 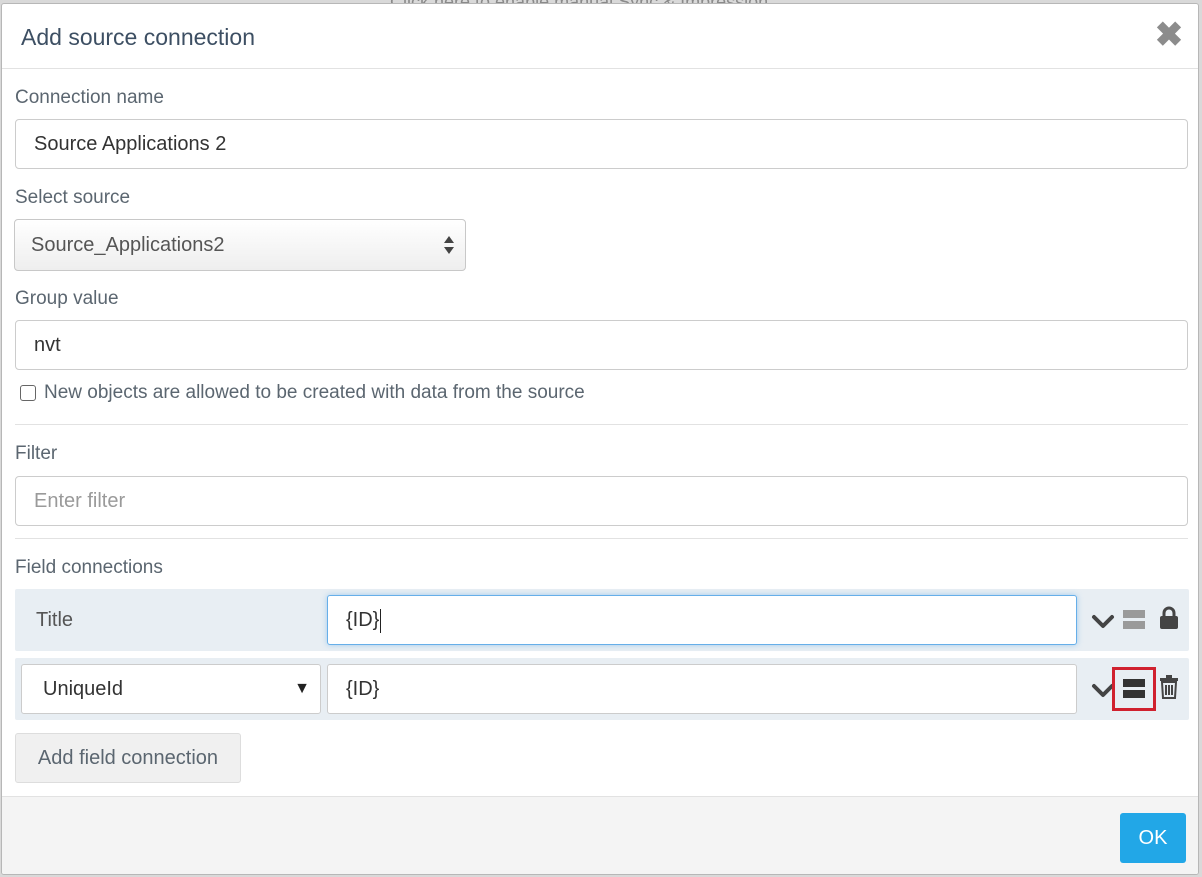 What do you see at coordinates (381, 620) in the screenshot?
I see `text-caret` at bounding box center [381, 620].